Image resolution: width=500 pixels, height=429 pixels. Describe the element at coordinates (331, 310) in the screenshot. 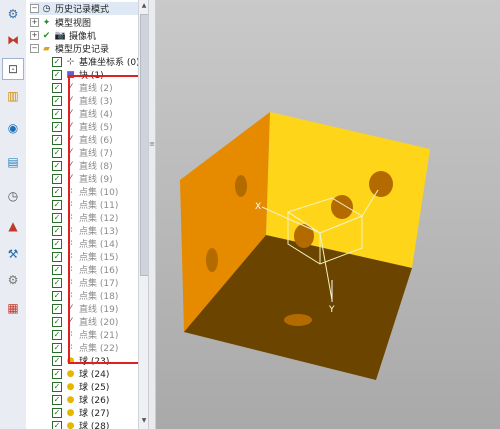

I see `axis-y-label: Y` at that location.